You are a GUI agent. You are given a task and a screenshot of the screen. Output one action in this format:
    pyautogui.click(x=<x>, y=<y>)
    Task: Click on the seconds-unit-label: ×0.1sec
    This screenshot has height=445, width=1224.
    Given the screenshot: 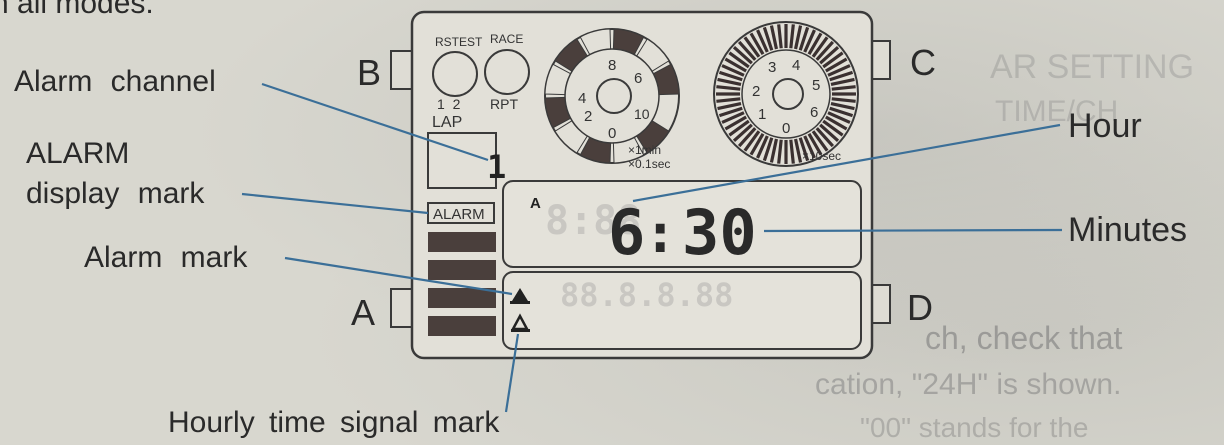 What is the action you would take?
    pyautogui.click(x=649, y=164)
    